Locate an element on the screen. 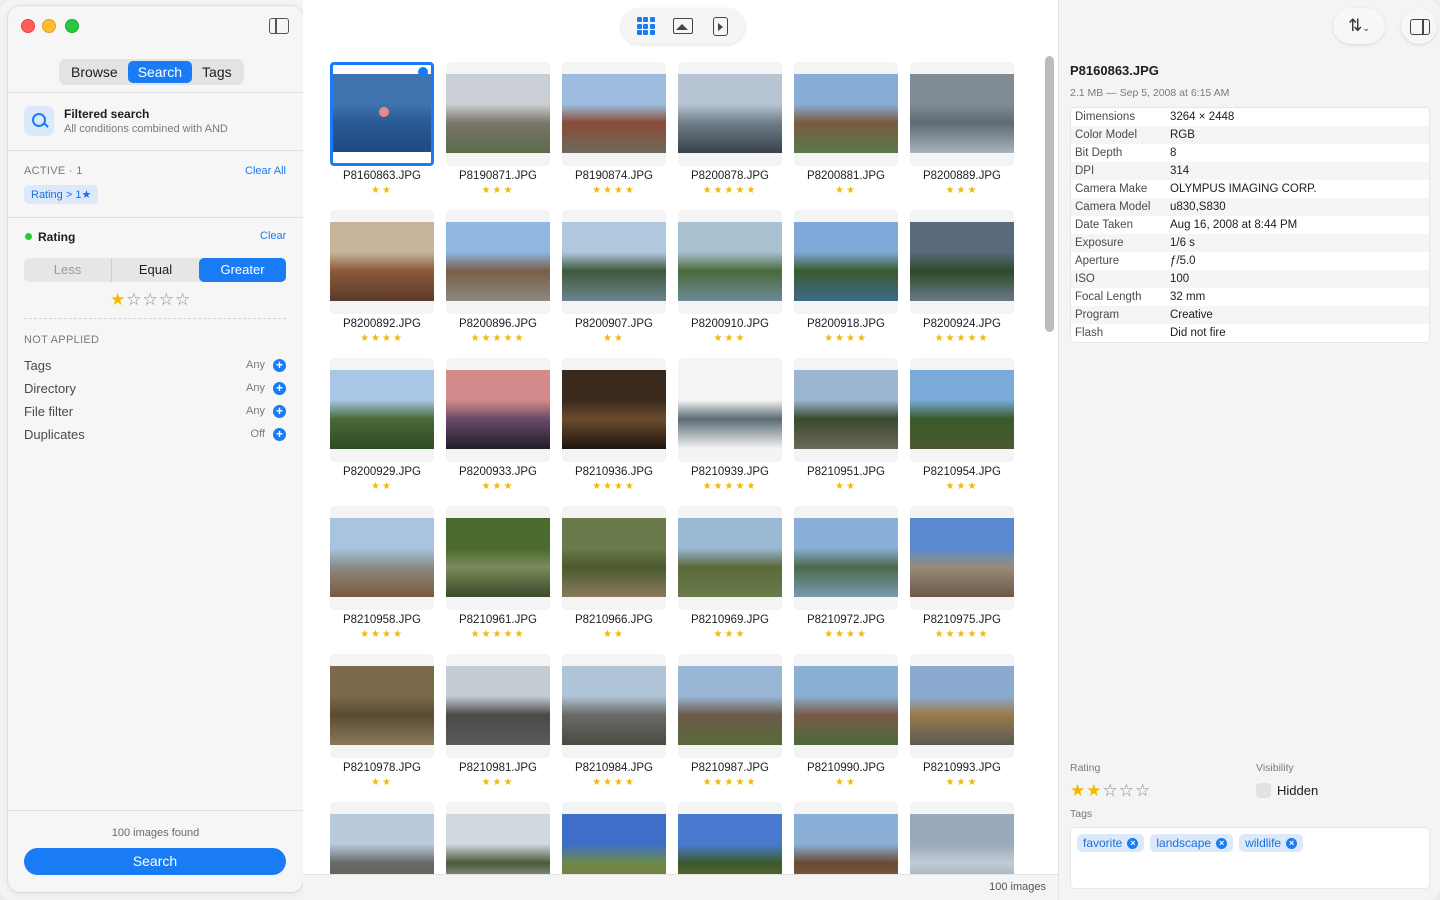  hidden-checkbox is located at coordinates (1263, 790).